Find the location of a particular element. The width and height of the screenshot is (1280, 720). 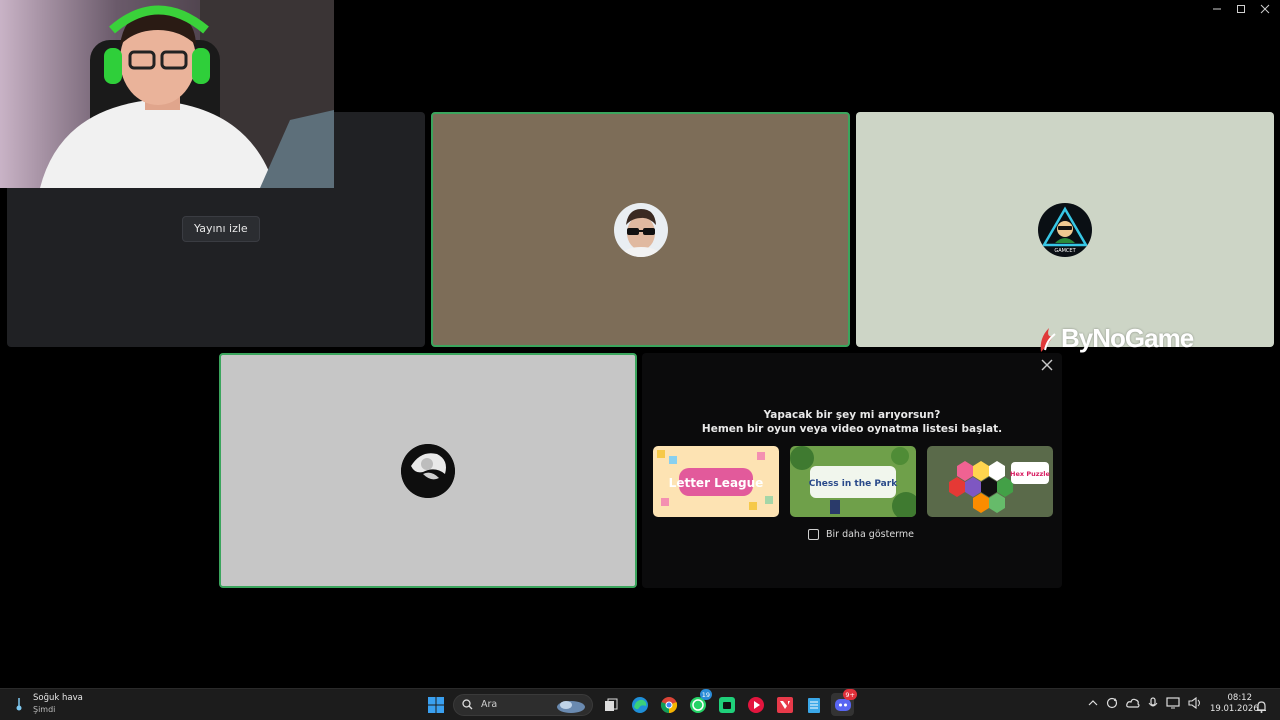

close-window-icon is located at coordinates (1265, 9).